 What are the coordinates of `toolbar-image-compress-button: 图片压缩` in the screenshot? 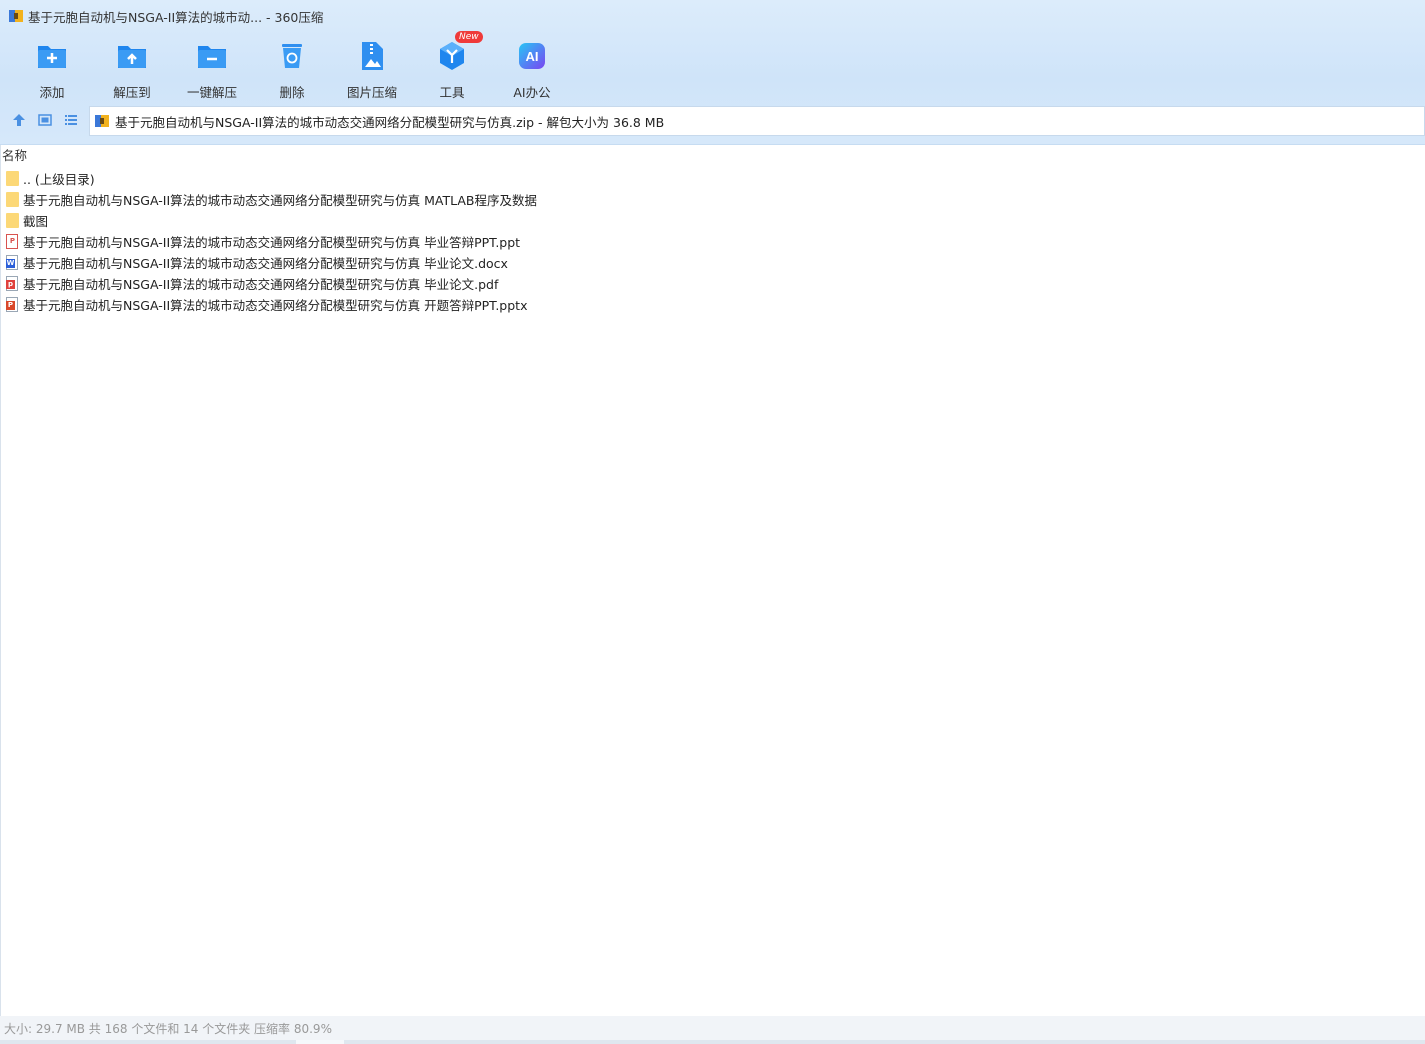 It's located at (372, 69).